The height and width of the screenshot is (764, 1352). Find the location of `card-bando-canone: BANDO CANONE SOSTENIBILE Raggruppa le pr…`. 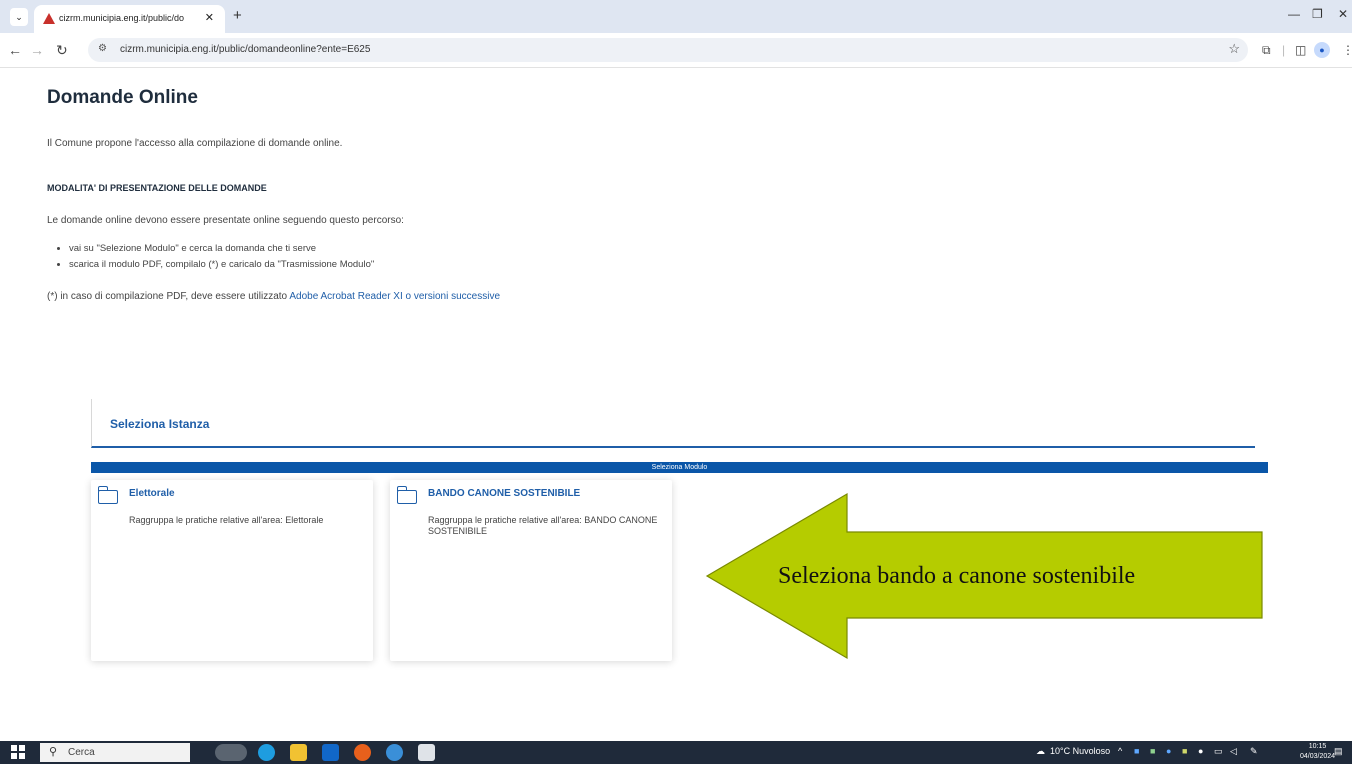

card-bando-canone: BANDO CANONE SOSTENIBILE Raggruppa le pr… is located at coordinates (531, 570).